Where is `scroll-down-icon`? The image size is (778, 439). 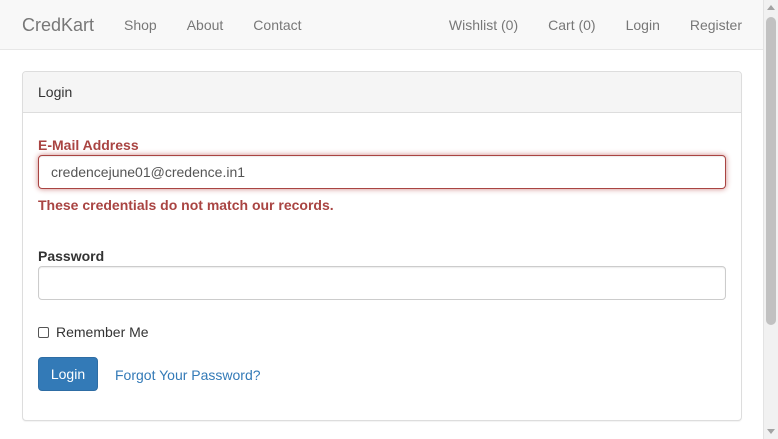 scroll-down-icon is located at coordinates (771, 431).